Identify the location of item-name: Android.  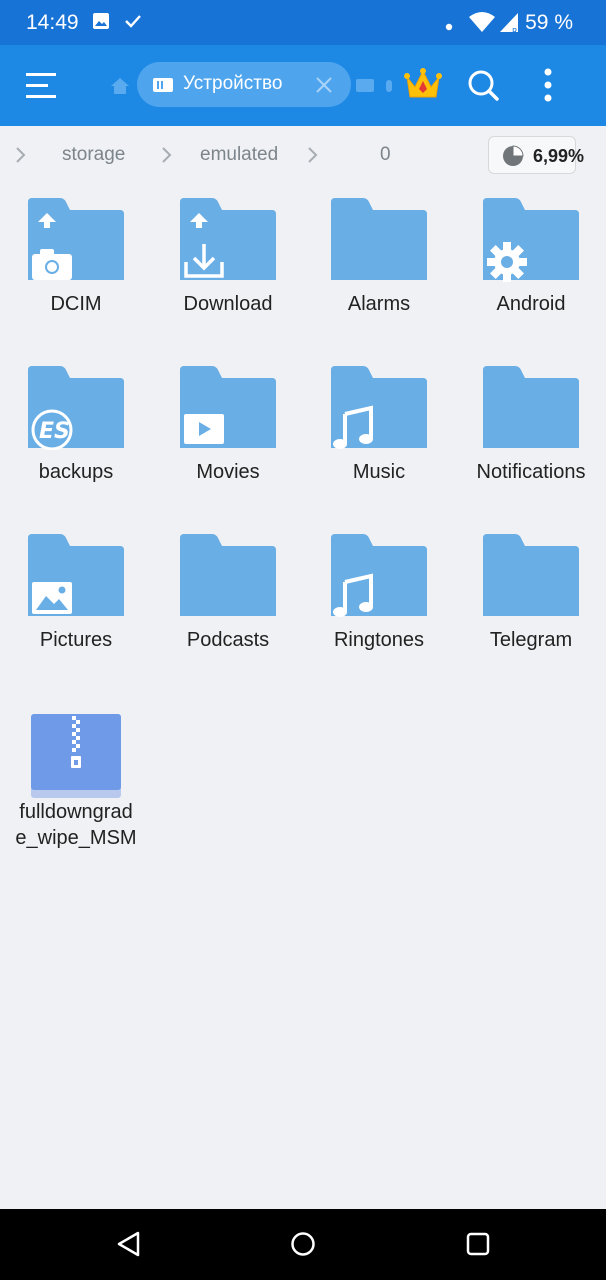
(531, 304).